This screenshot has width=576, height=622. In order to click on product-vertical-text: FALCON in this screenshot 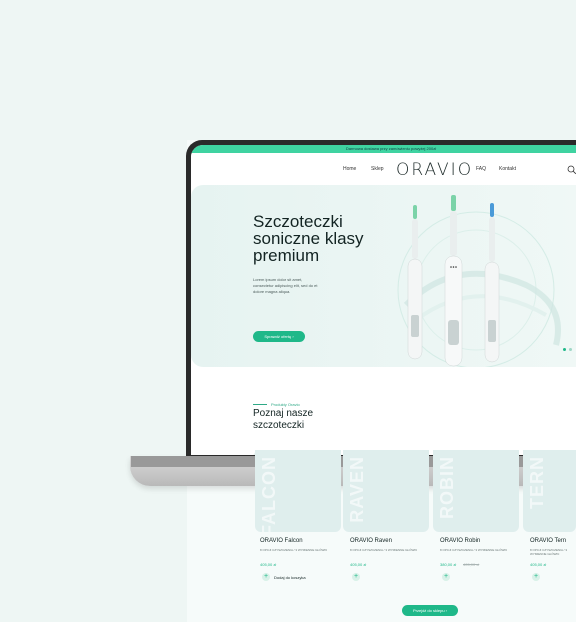, I will do `click(269, 494)`.